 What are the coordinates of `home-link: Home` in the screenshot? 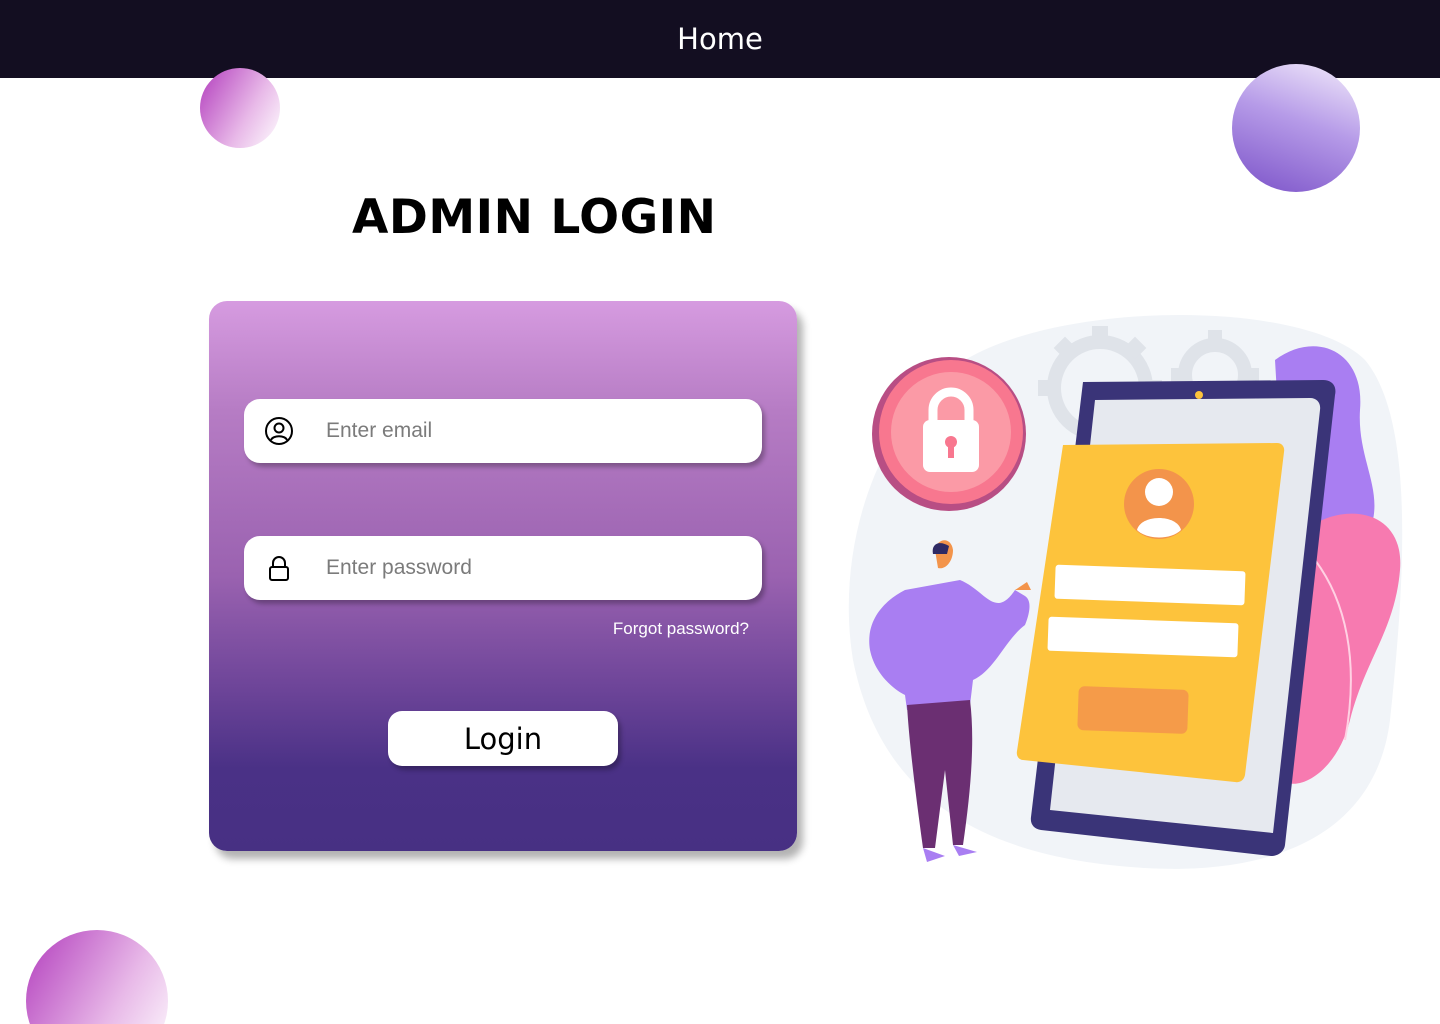 It's located at (720, 39).